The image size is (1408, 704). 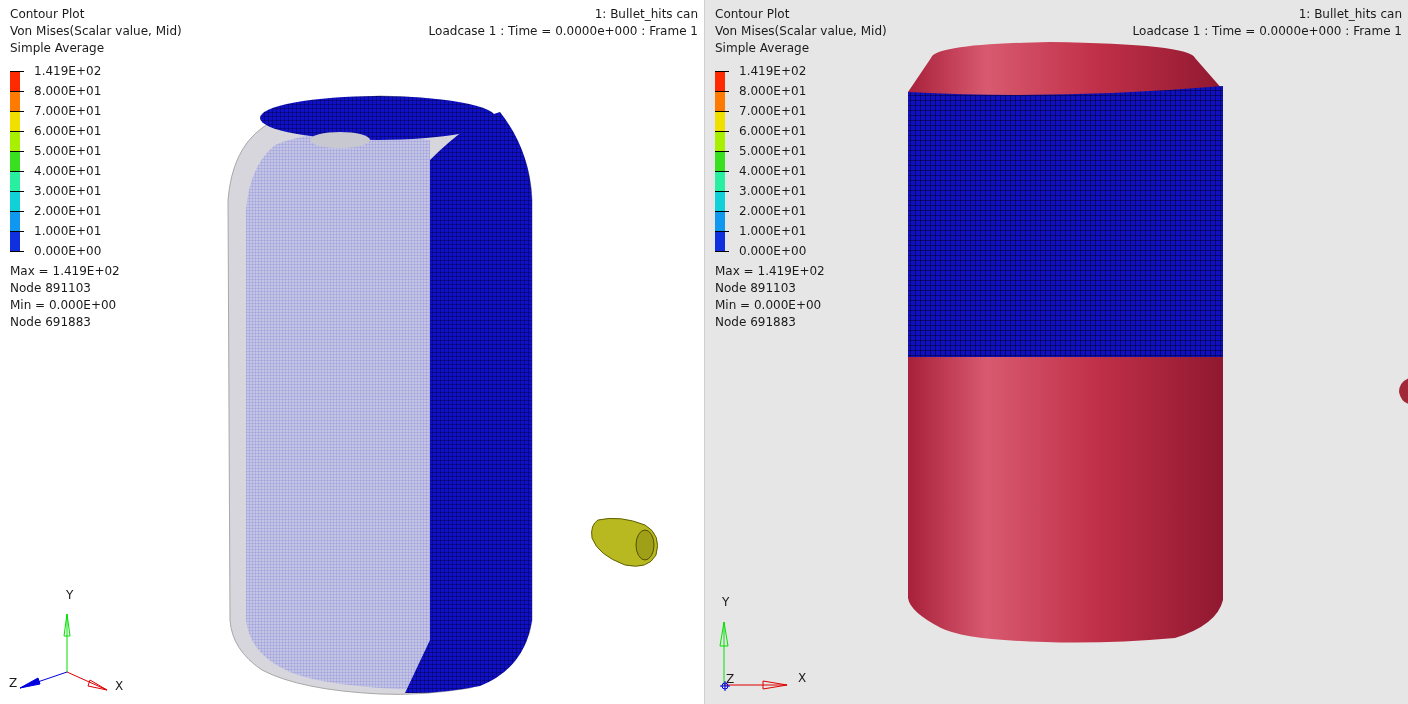 What do you see at coordinates (67, 643) in the screenshot?
I see `y-axis-arrow` at bounding box center [67, 643].